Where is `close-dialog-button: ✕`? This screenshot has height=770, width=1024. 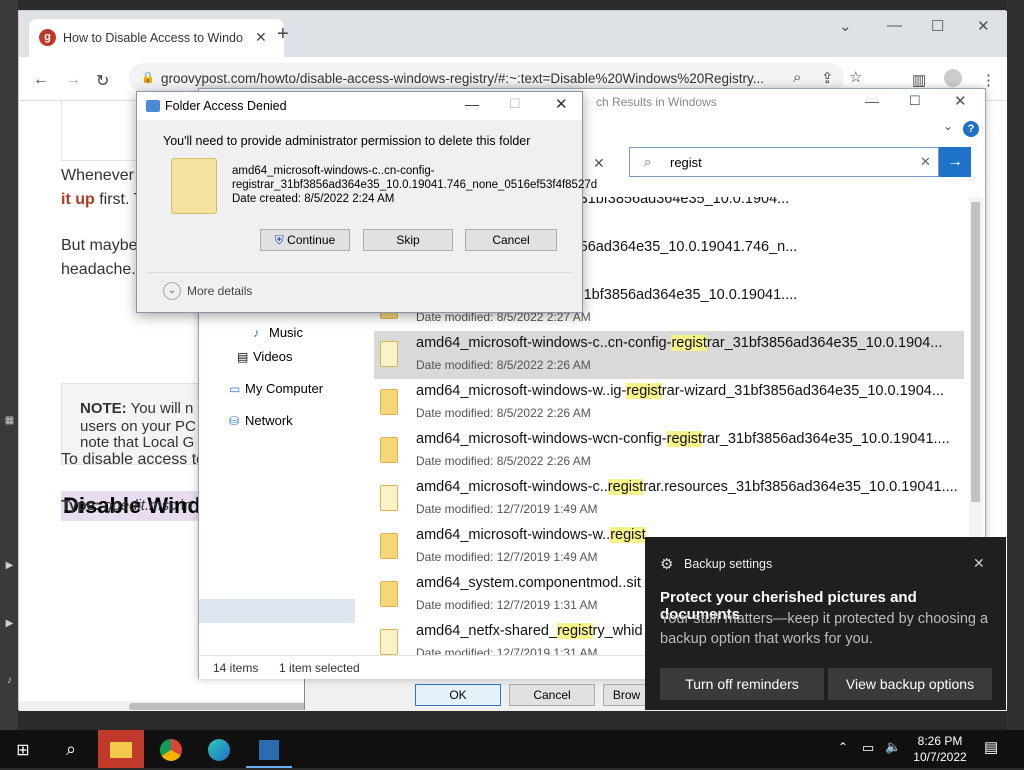
close-dialog-button: ✕ is located at coordinates (561, 104).